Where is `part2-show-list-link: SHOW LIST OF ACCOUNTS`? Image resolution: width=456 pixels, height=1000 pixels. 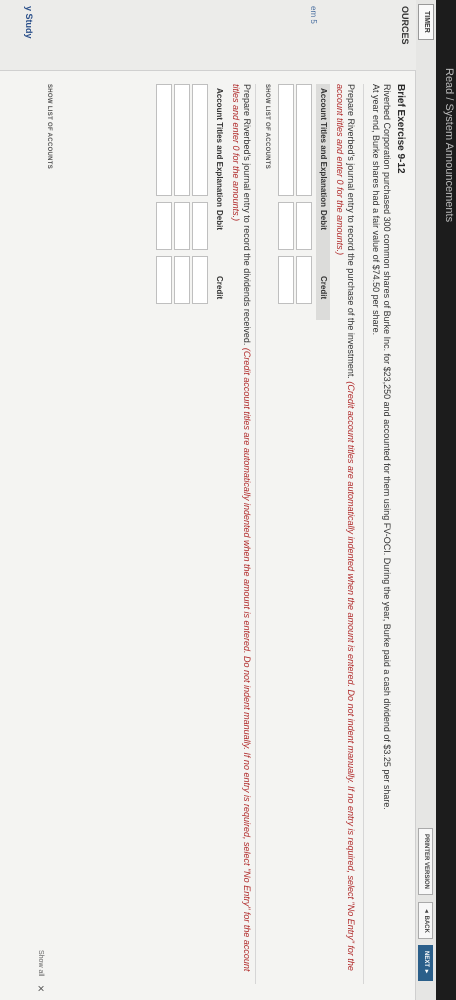
part2-show-list-link: SHOW LIST OF ACCOUNTS is located at coordinates (49, 126).